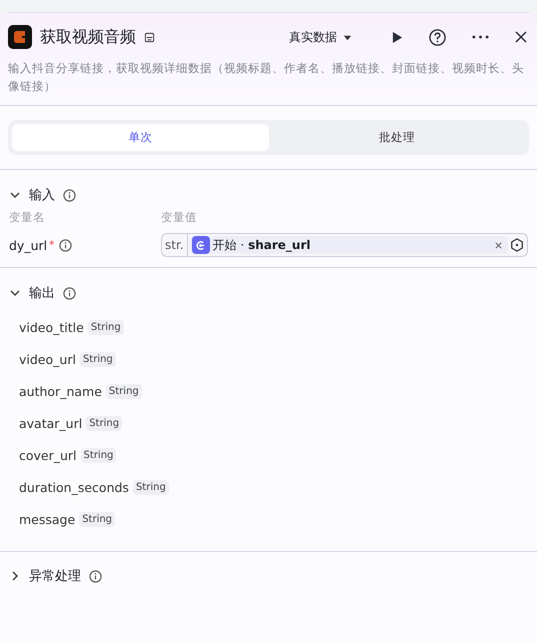  Describe the element at coordinates (27, 217) in the screenshot. I see `column-header: 变量名` at that location.